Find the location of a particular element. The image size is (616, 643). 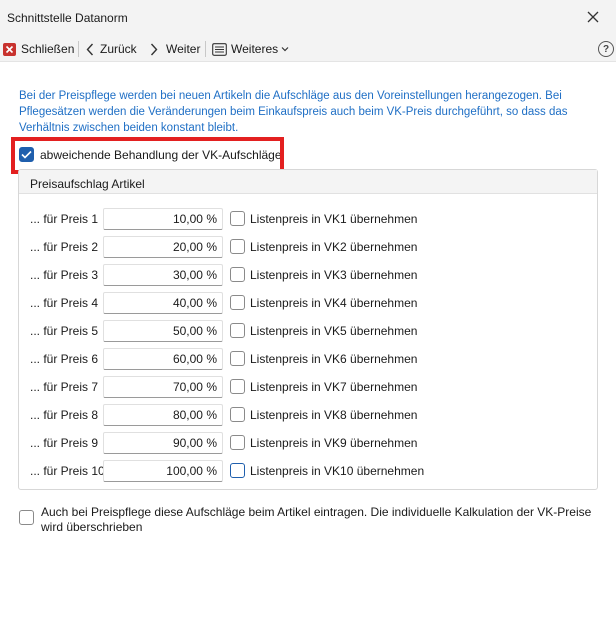

close-square-icon is located at coordinates (9, 49).